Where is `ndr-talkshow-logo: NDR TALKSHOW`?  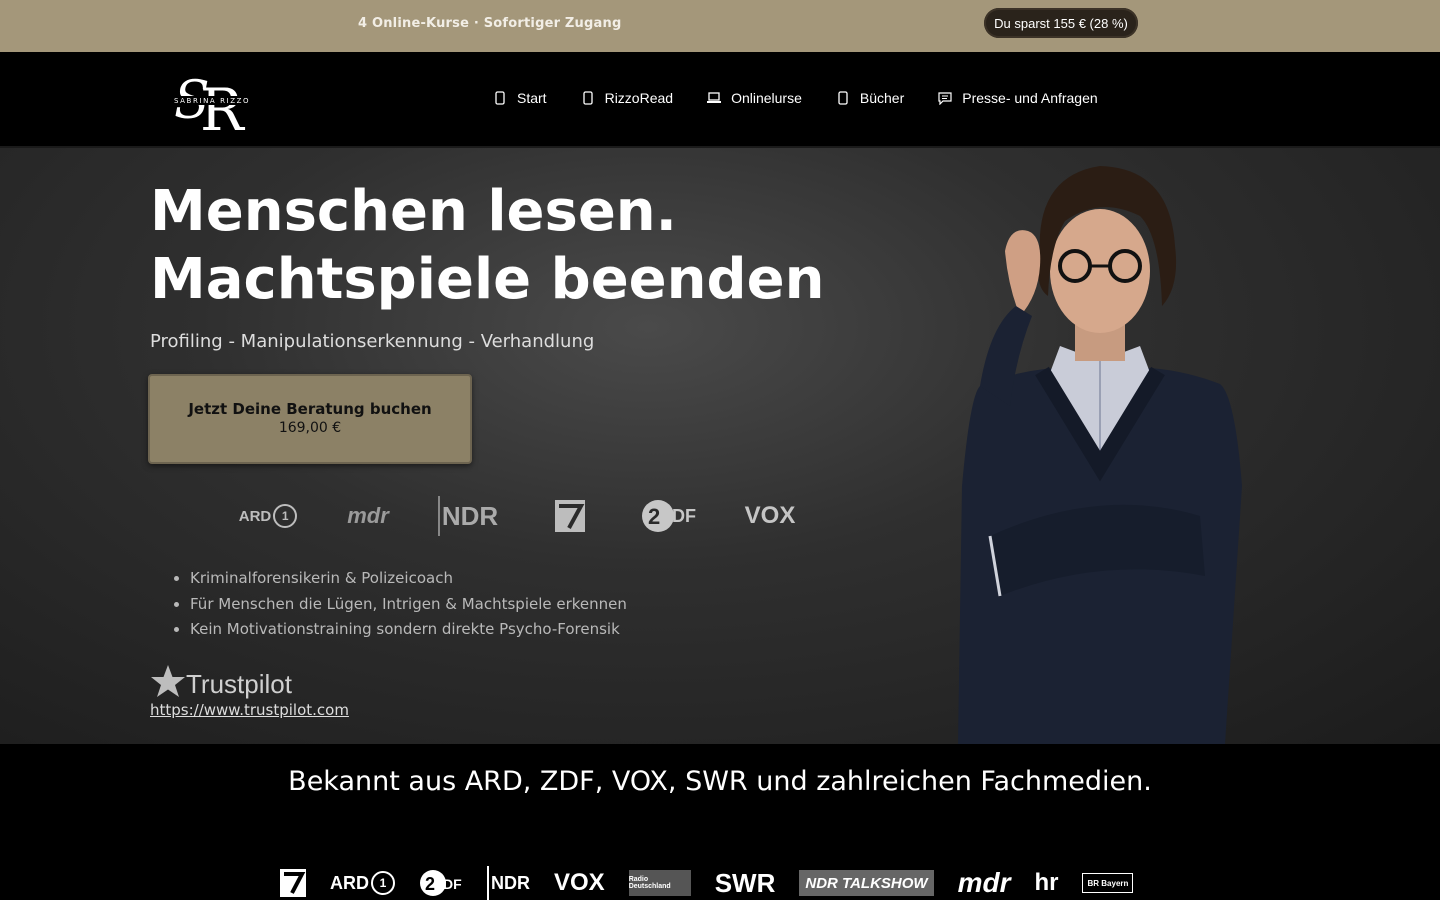 ndr-talkshow-logo: NDR TALKSHOW is located at coordinates (866, 883).